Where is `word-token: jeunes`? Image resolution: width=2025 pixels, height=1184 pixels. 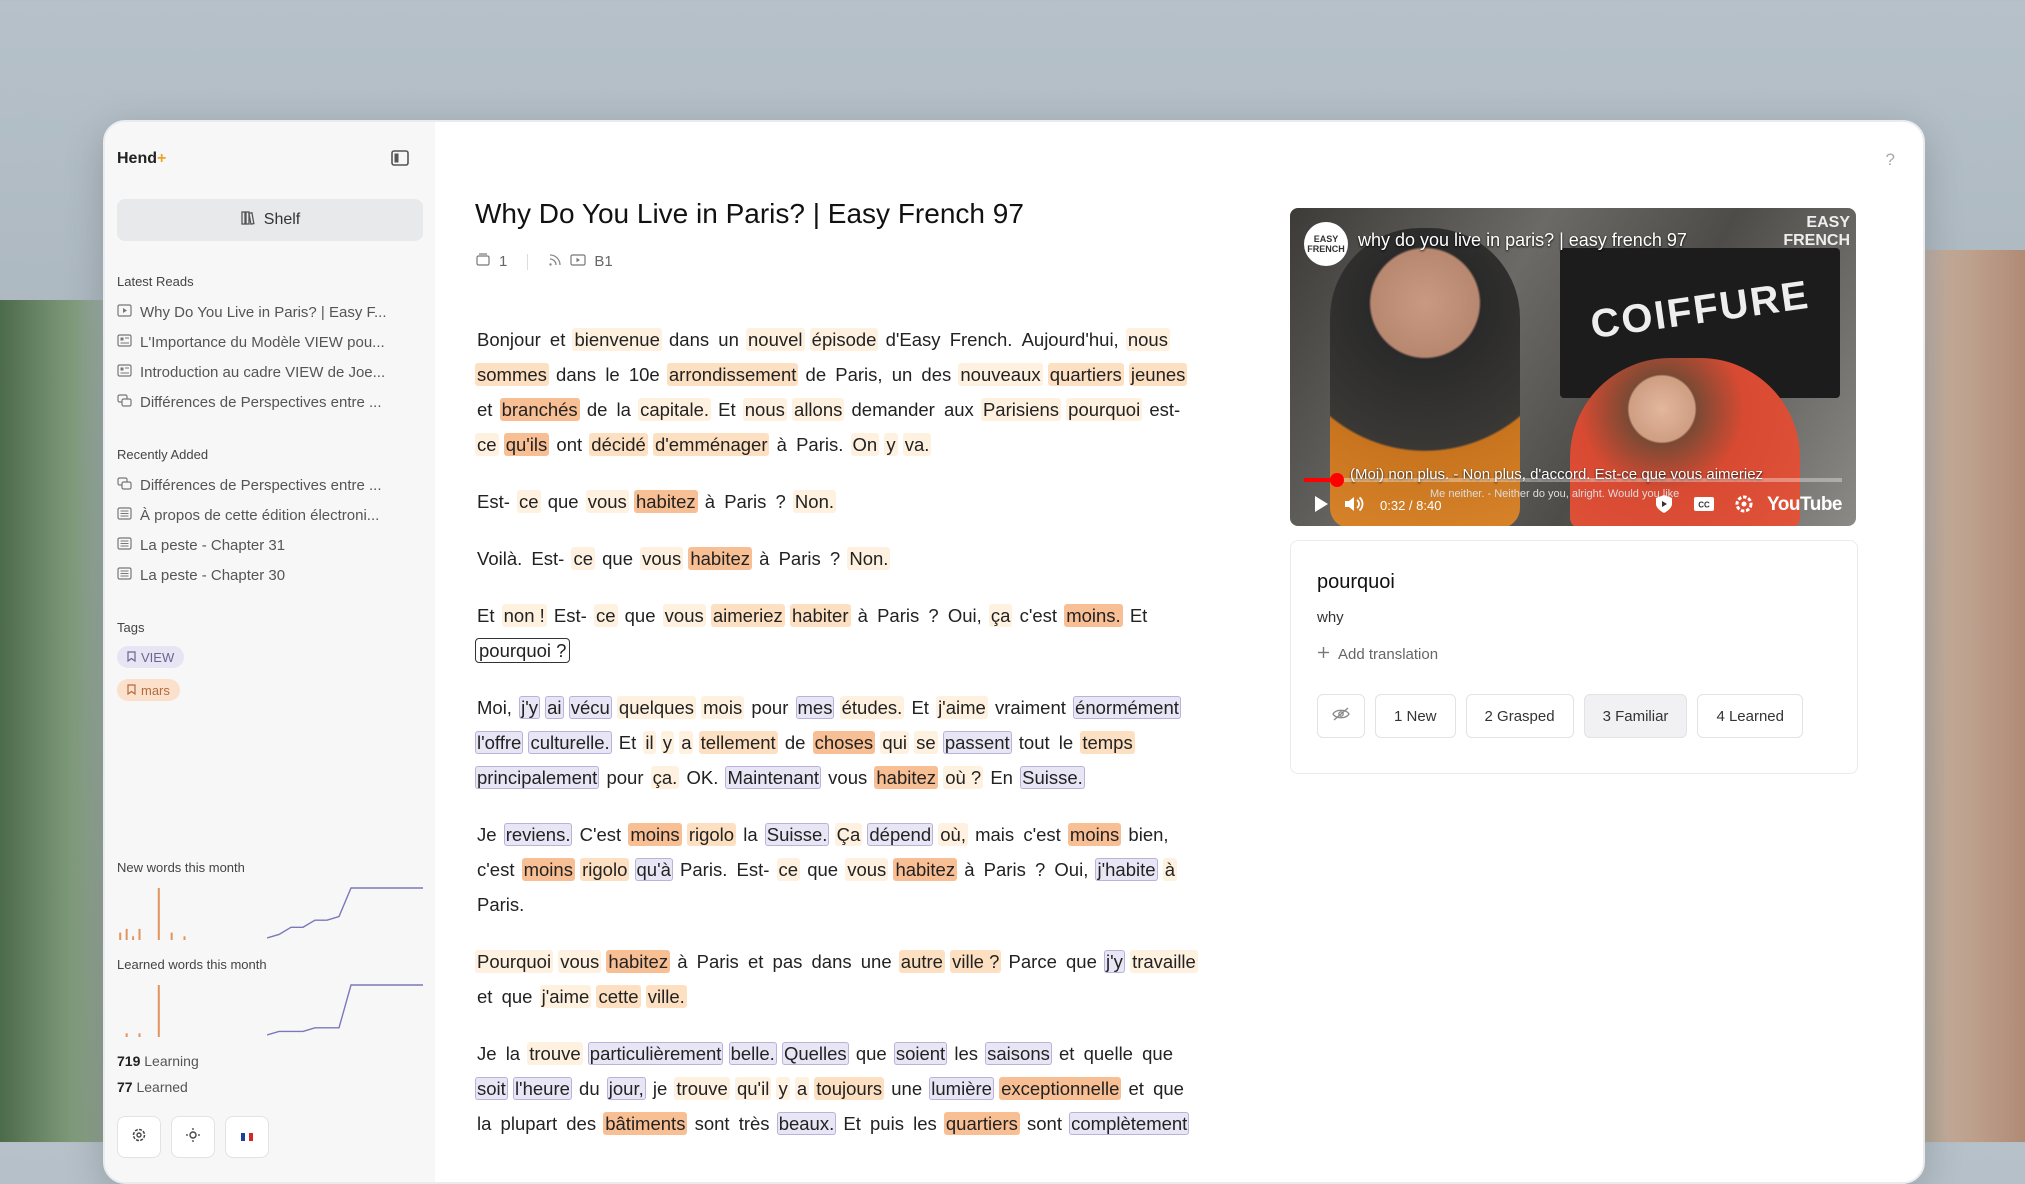 word-token: jeunes is located at coordinates (1158, 374).